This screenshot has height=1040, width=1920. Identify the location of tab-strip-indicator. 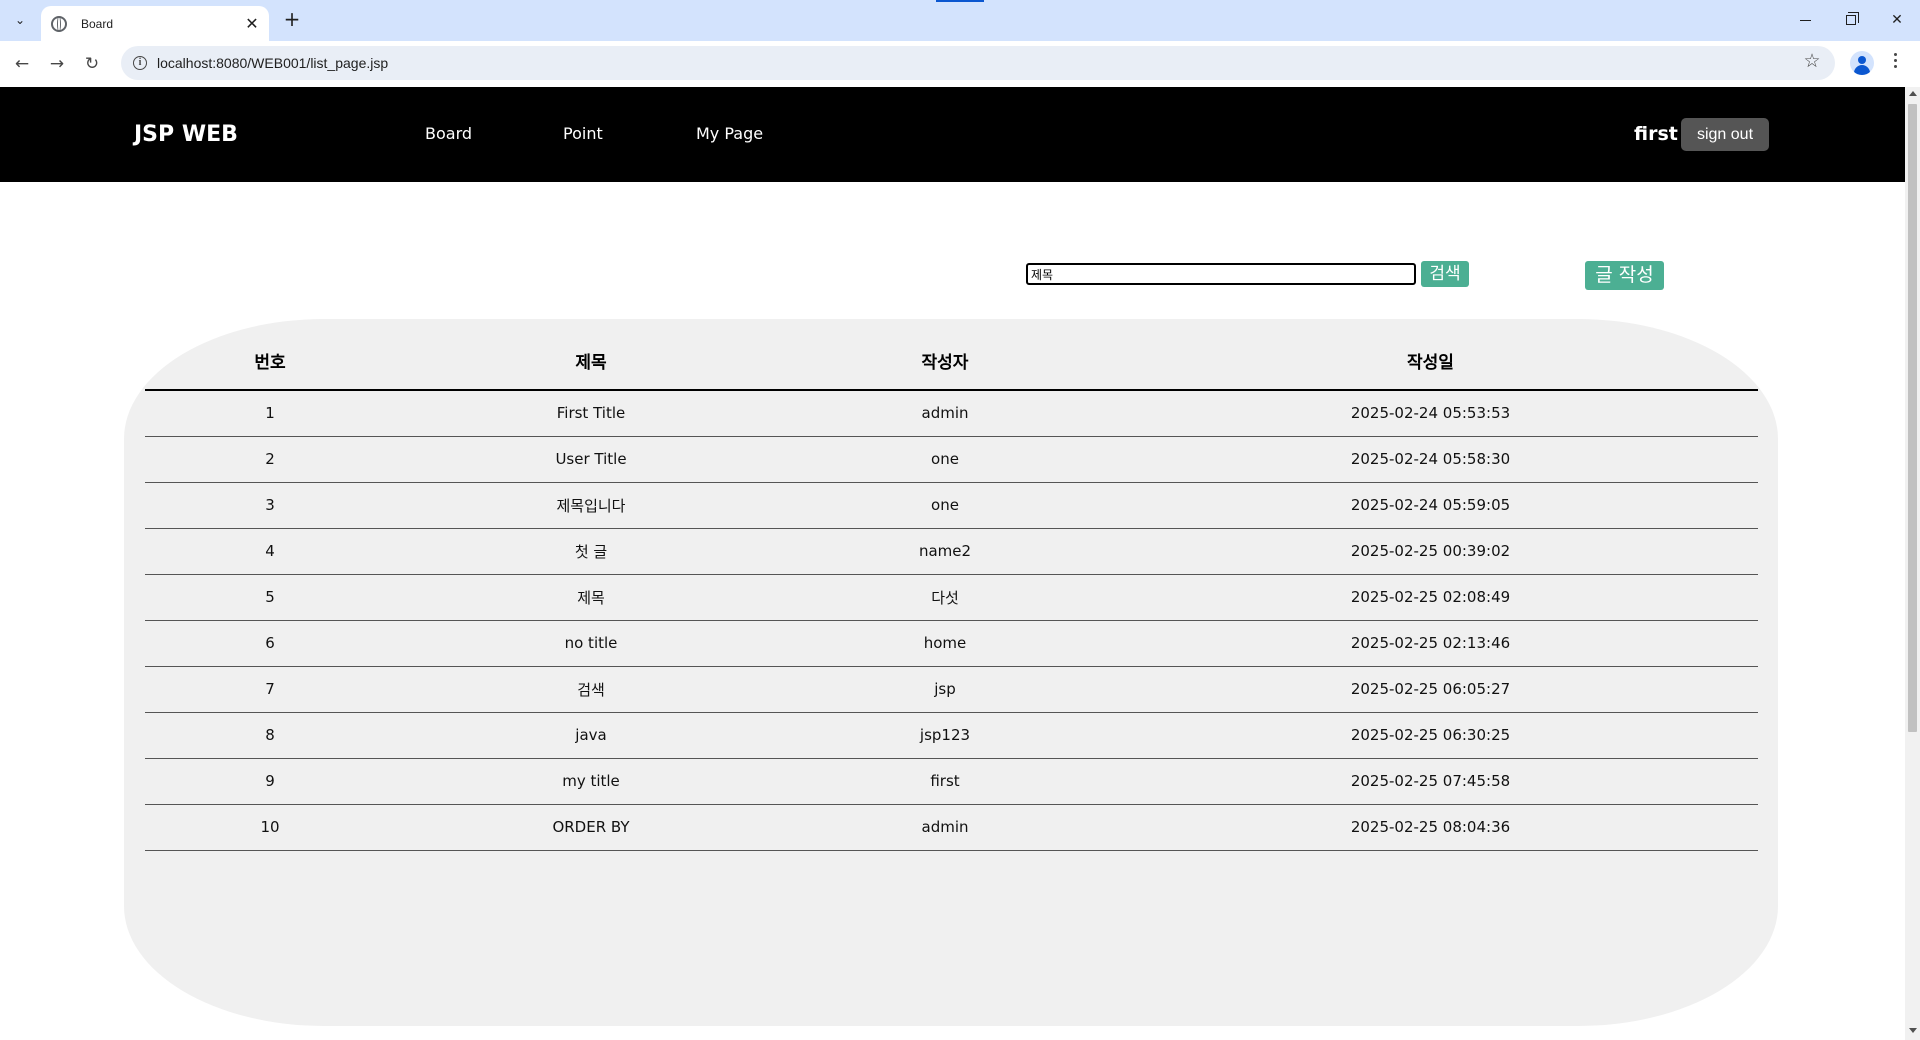
(960, 1).